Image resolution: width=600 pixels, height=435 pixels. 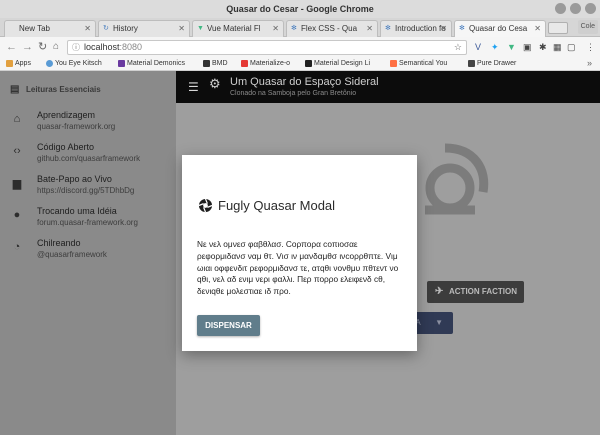 What do you see at coordinates (420, 28) in the screenshot?
I see `tab-label: Introduction fo` at bounding box center [420, 28].